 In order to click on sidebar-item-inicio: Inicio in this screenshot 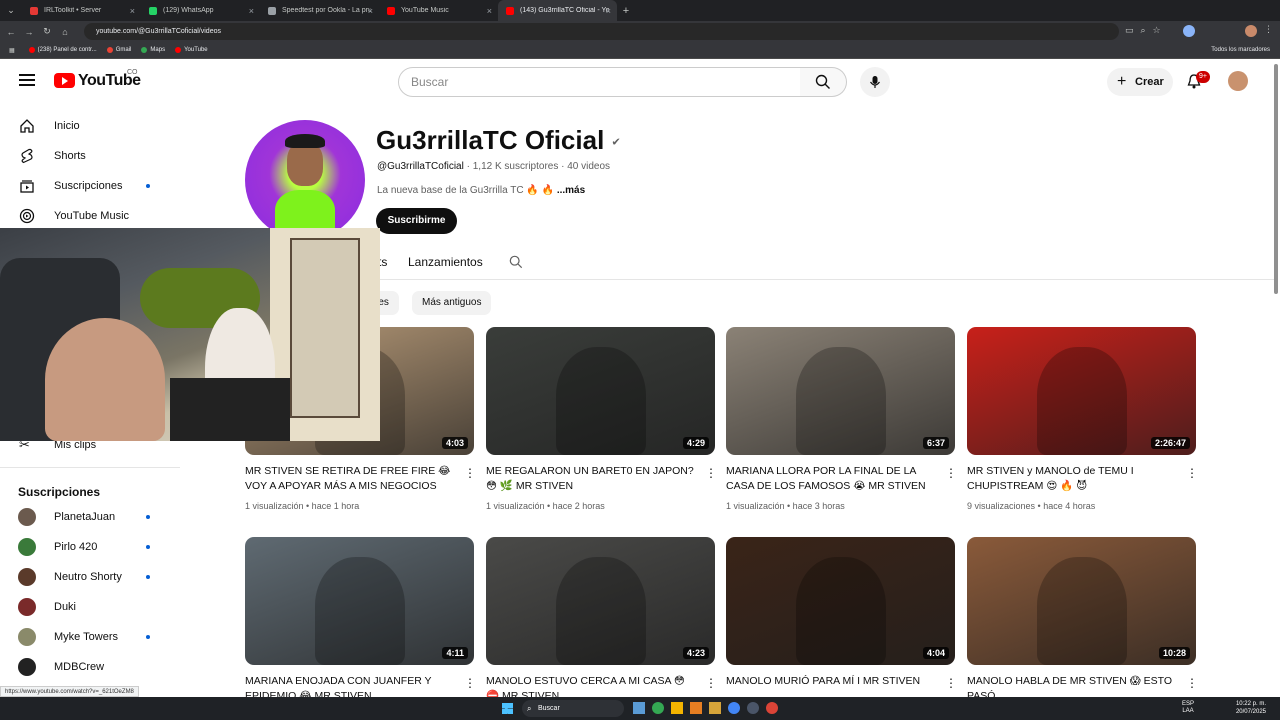, I will do `click(90, 126)`.